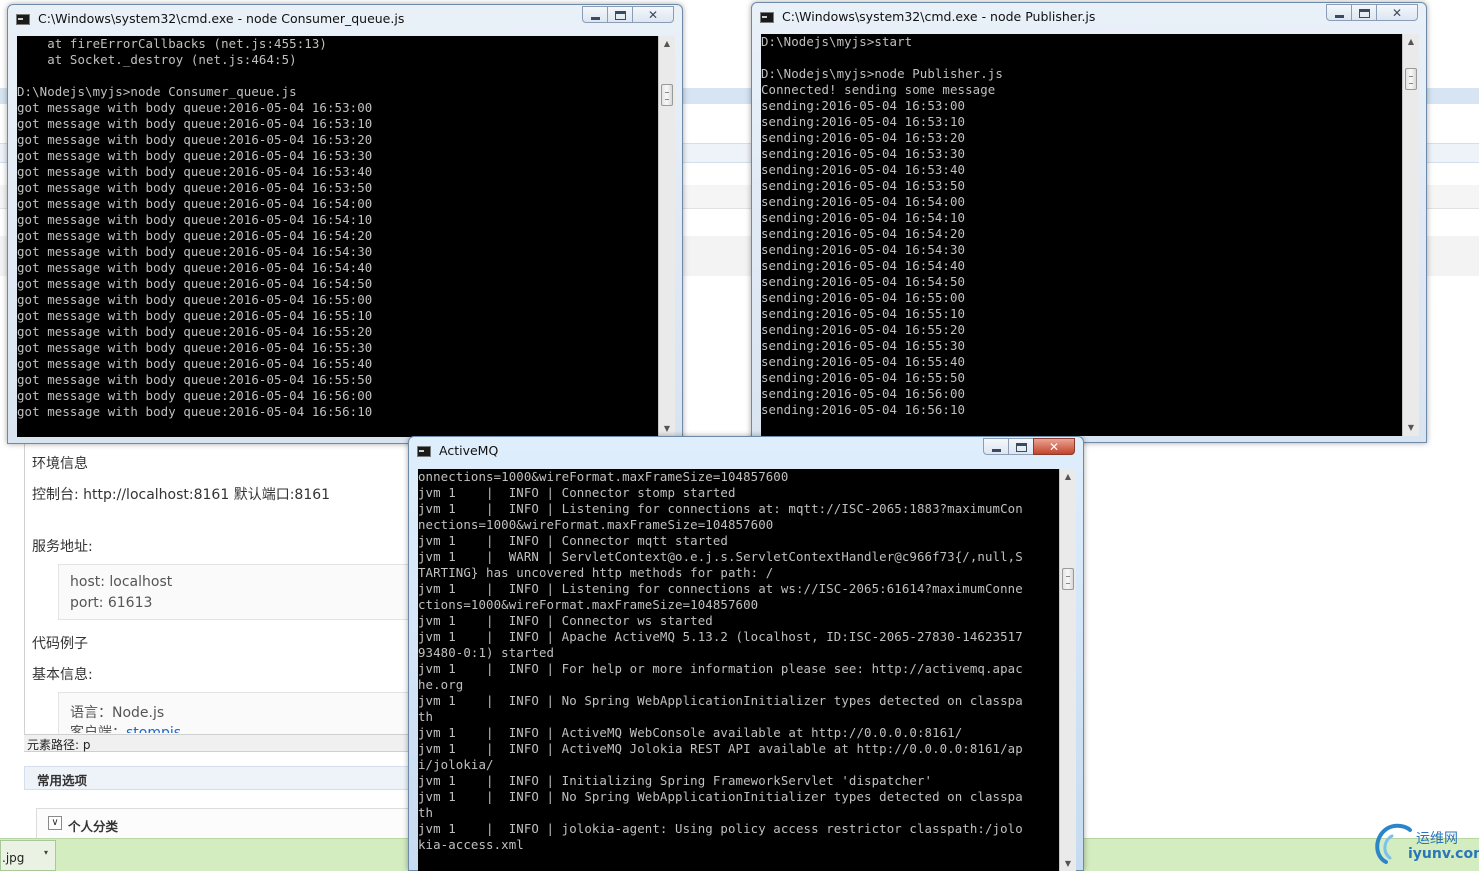  What do you see at coordinates (98, 729) in the screenshot?
I see `client-prefix: 客户端：` at bounding box center [98, 729].